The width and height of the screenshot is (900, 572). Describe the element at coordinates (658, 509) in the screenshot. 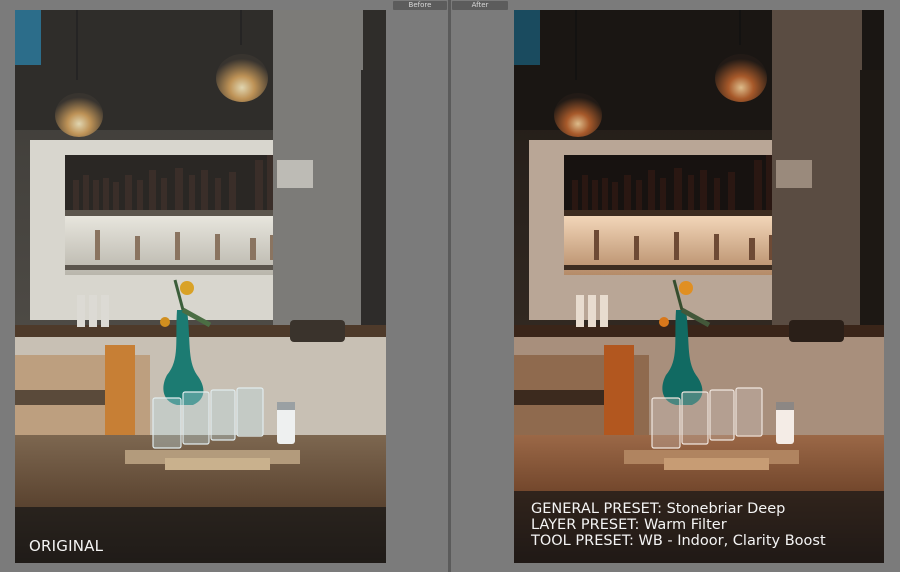

I see `general-preset-label: GENERAL PRESET: Stonebriar Deep` at that location.